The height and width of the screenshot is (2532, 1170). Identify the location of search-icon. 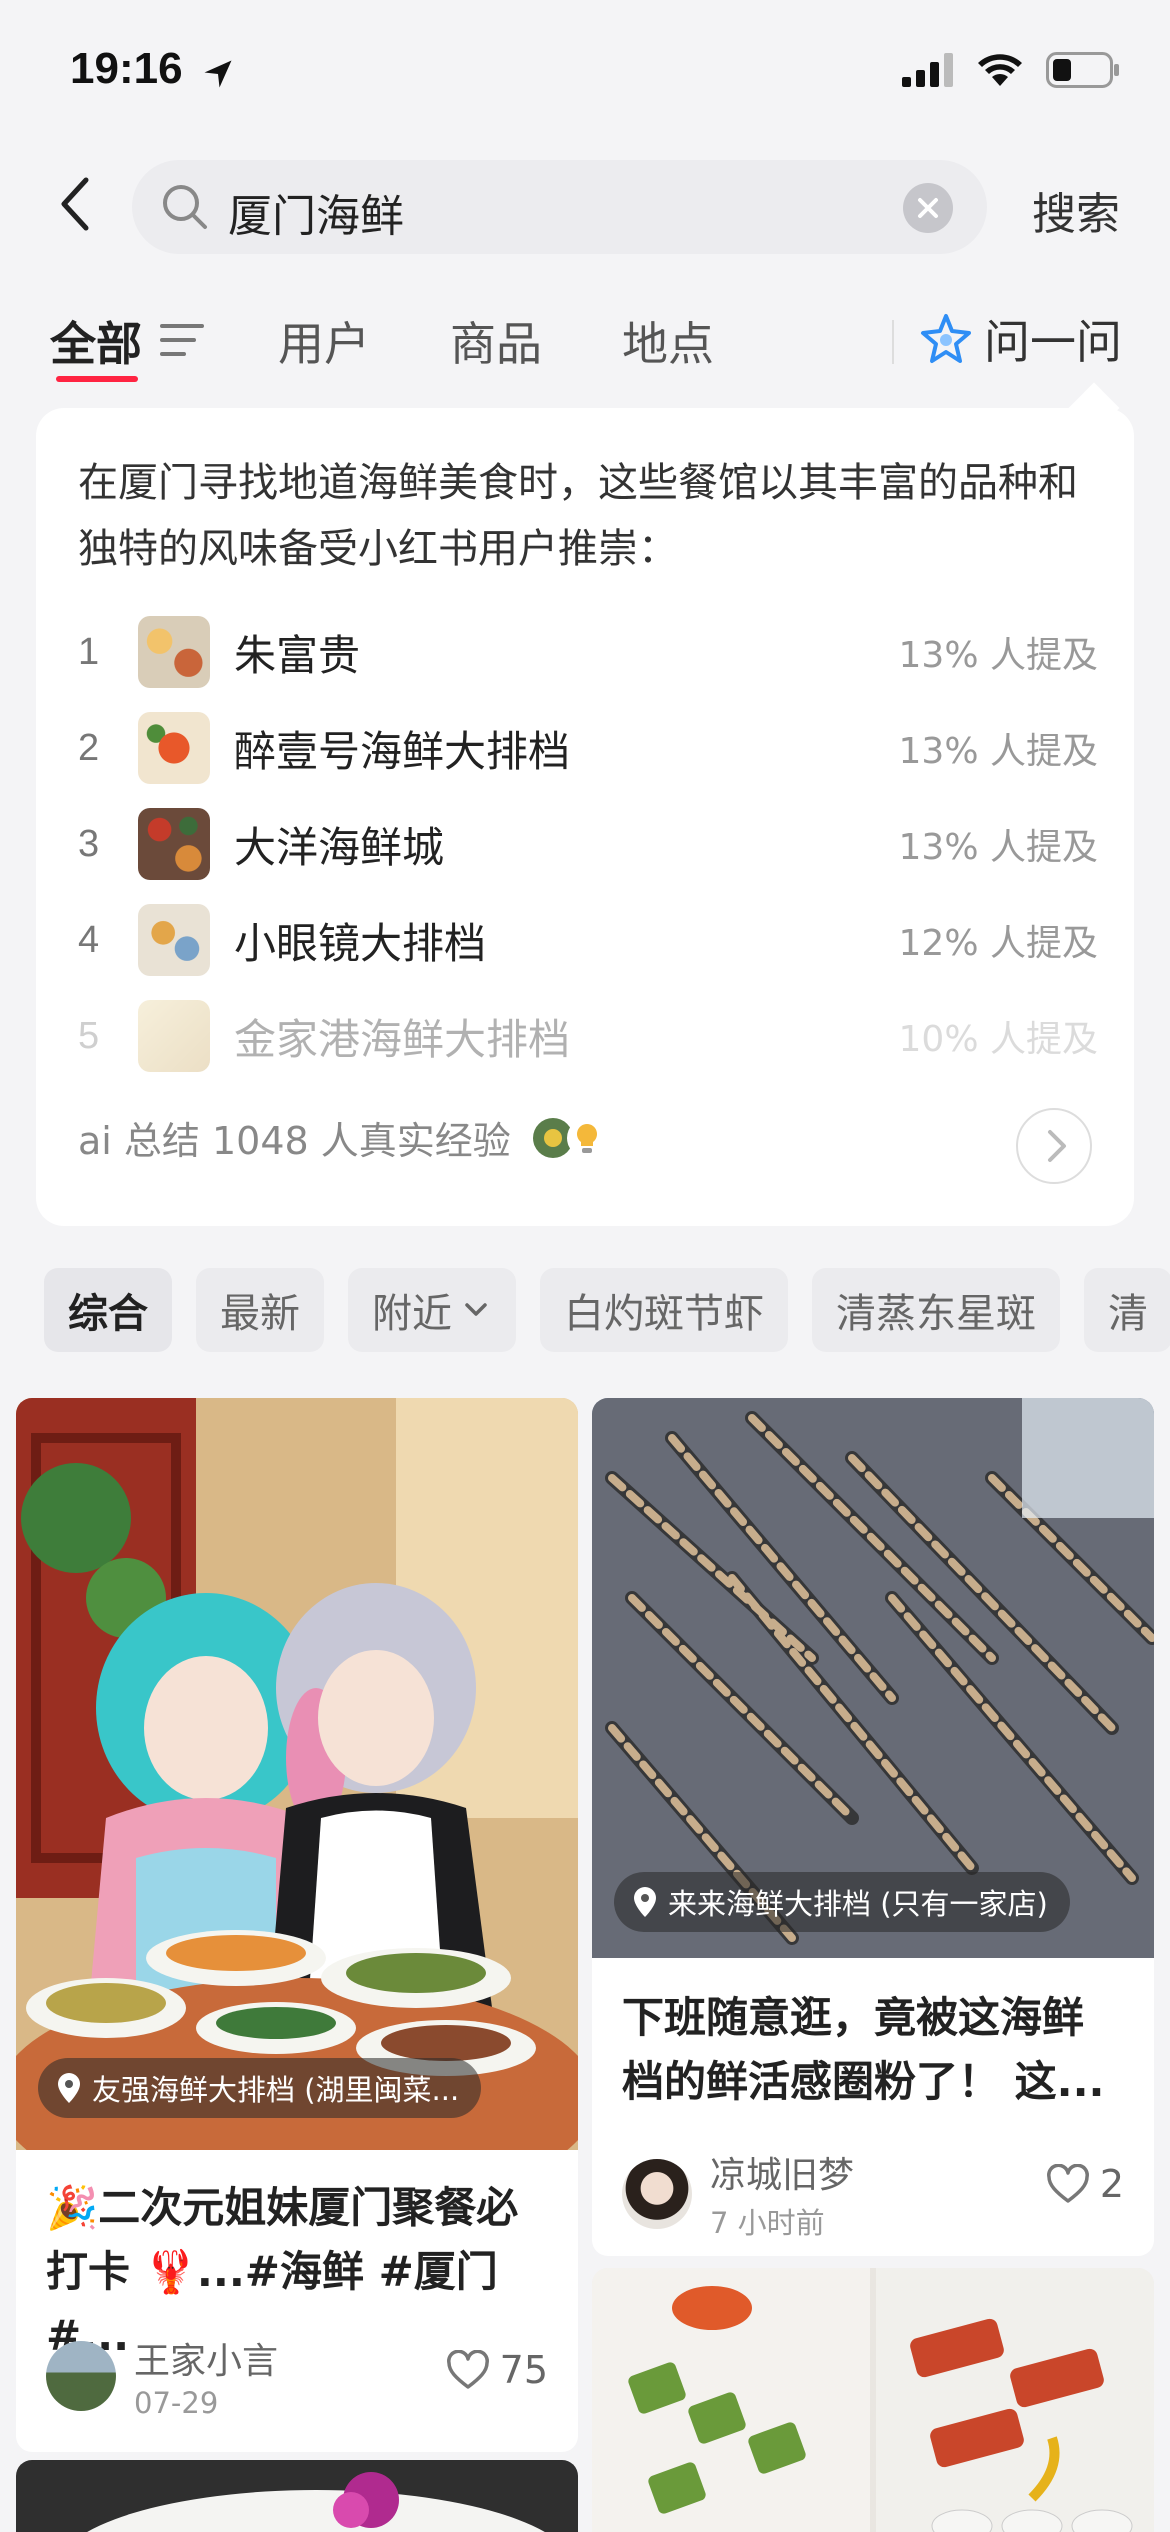
(185, 207).